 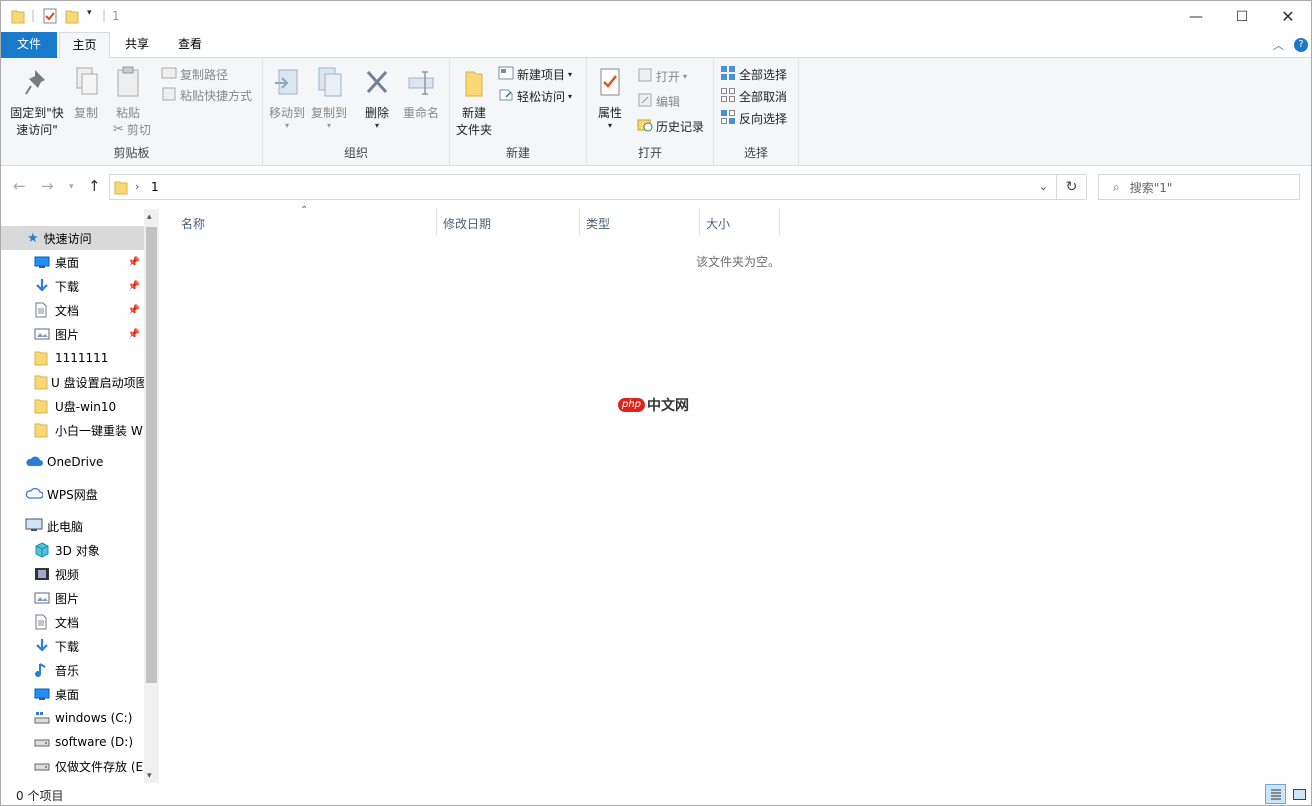 I want to click on copy-path-button: 复制路径, so click(x=194, y=74).